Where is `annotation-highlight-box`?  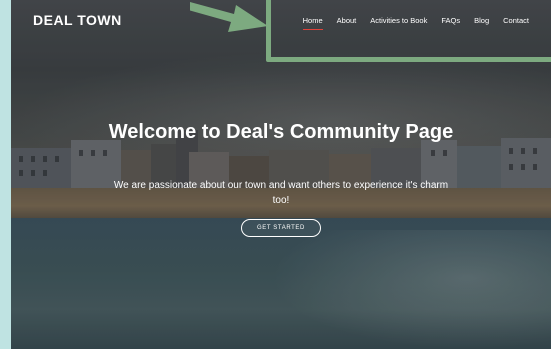
annotation-highlight-box is located at coordinates (408, 31).